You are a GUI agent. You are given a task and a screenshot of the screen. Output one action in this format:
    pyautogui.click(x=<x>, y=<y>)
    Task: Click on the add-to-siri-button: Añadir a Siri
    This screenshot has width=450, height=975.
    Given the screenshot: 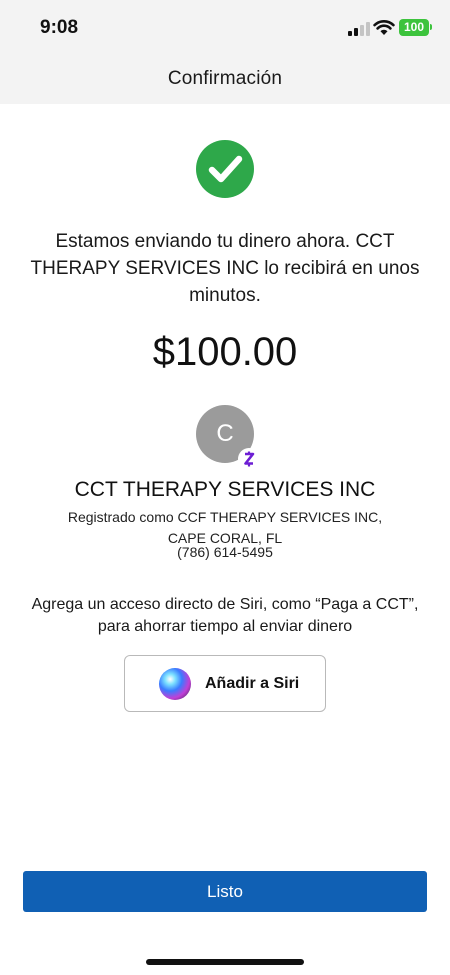 What is the action you would take?
    pyautogui.click(x=225, y=683)
    